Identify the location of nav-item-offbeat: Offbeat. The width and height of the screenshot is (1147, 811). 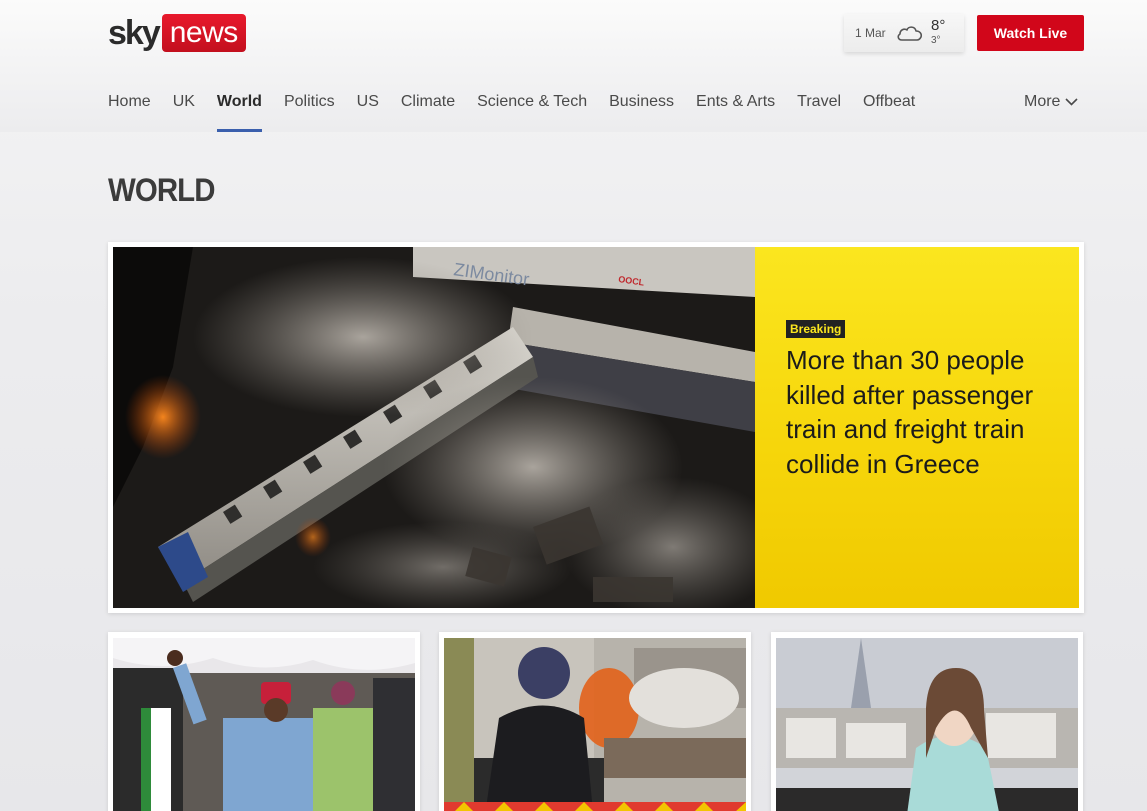
(889, 111).